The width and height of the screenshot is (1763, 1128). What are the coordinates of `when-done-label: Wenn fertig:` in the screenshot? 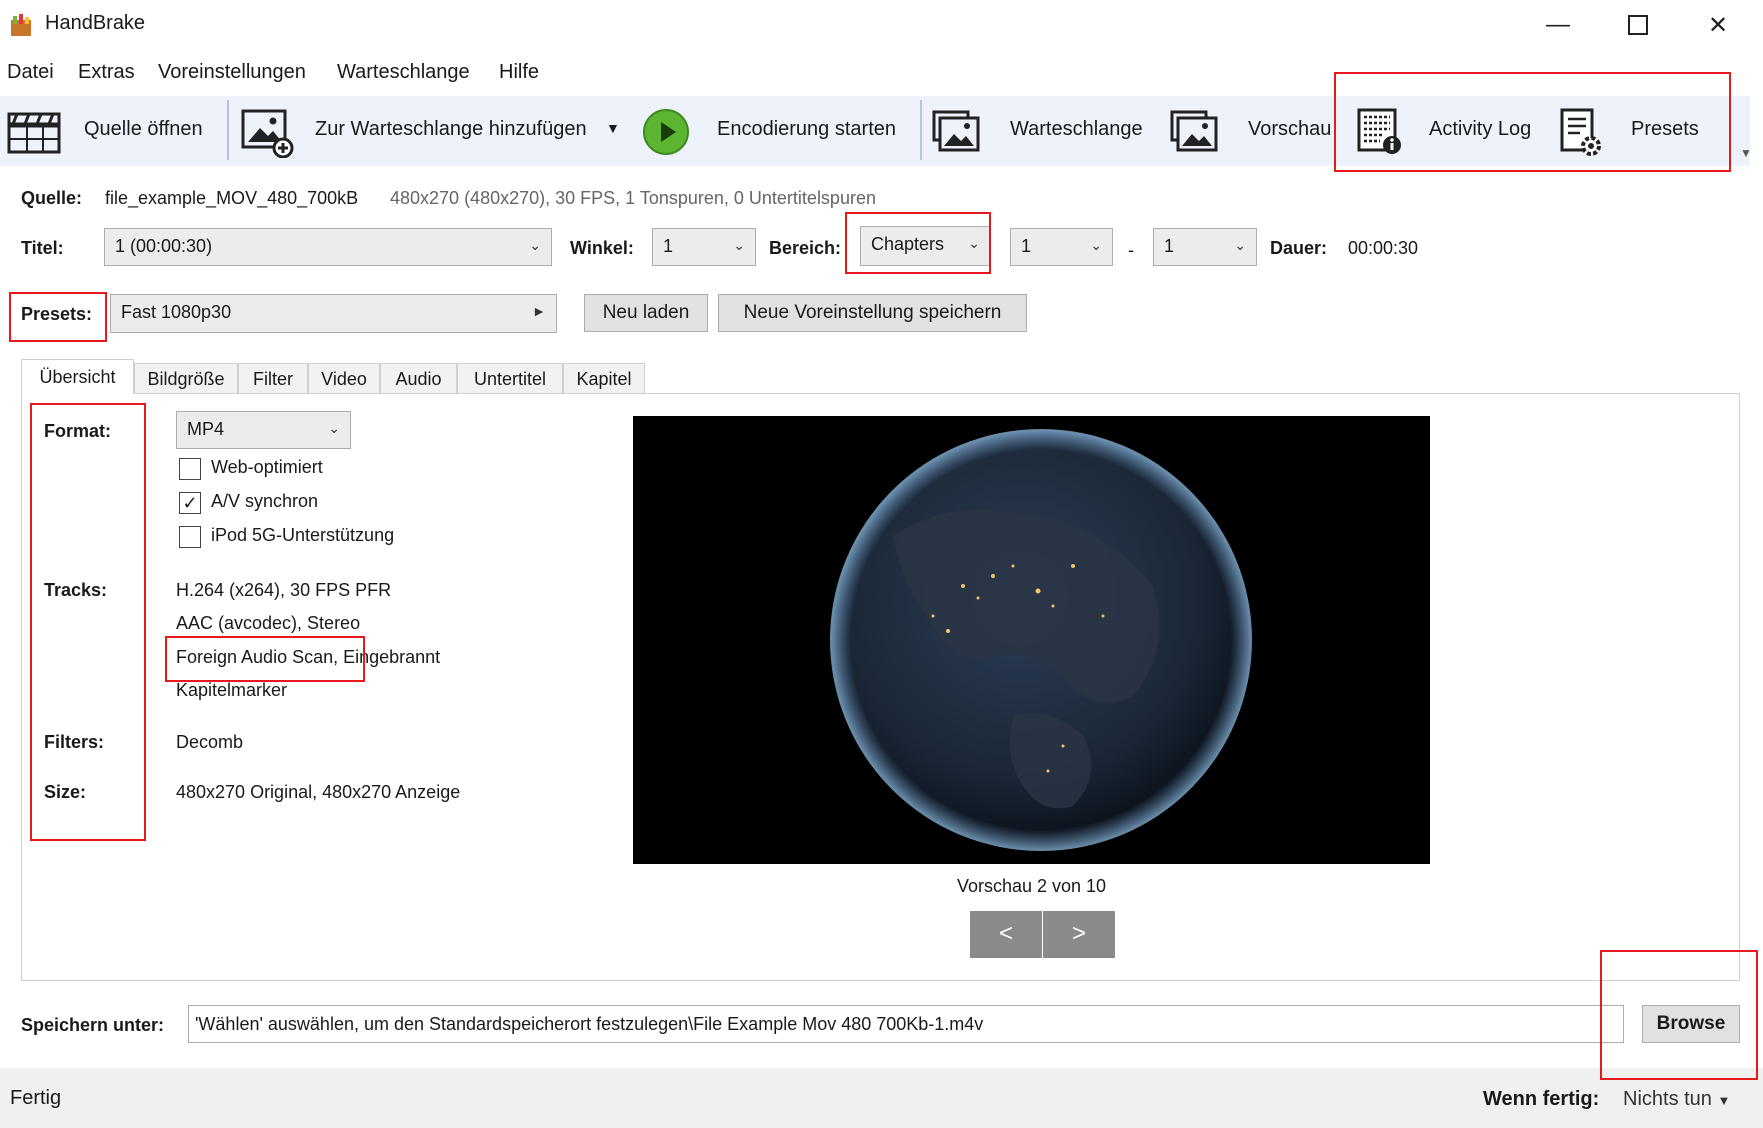 It's located at (1541, 1099).